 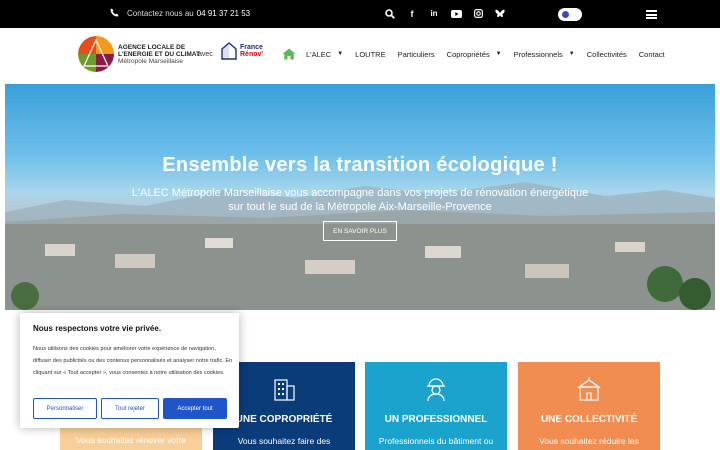 What do you see at coordinates (360, 231) in the screenshot?
I see `hero-cta-button: EN SAVOIR PLUS` at bounding box center [360, 231].